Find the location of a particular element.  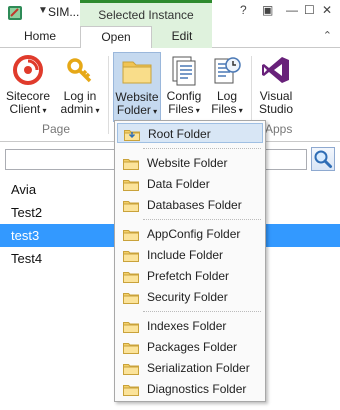

group-label-apps: Apps is located at coordinates (279, 129).